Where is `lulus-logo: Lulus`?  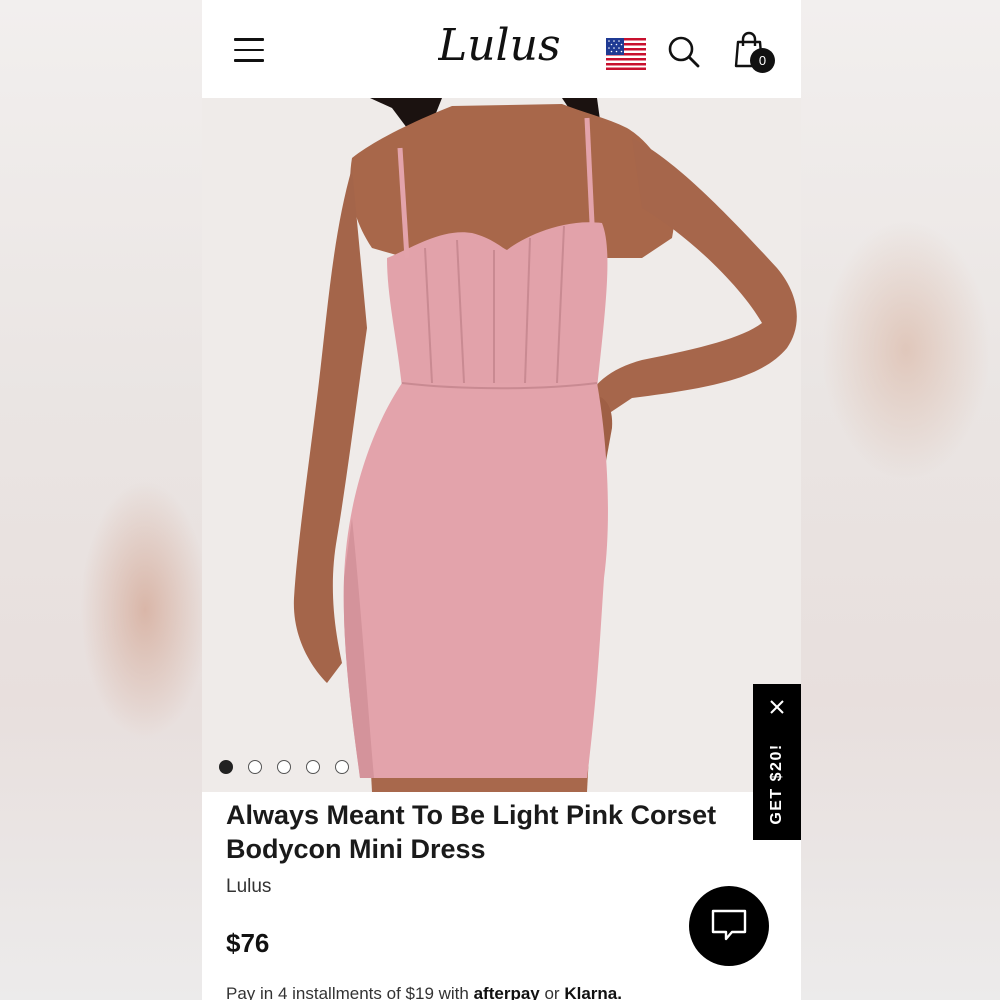 lulus-logo: Lulus is located at coordinates (500, 46).